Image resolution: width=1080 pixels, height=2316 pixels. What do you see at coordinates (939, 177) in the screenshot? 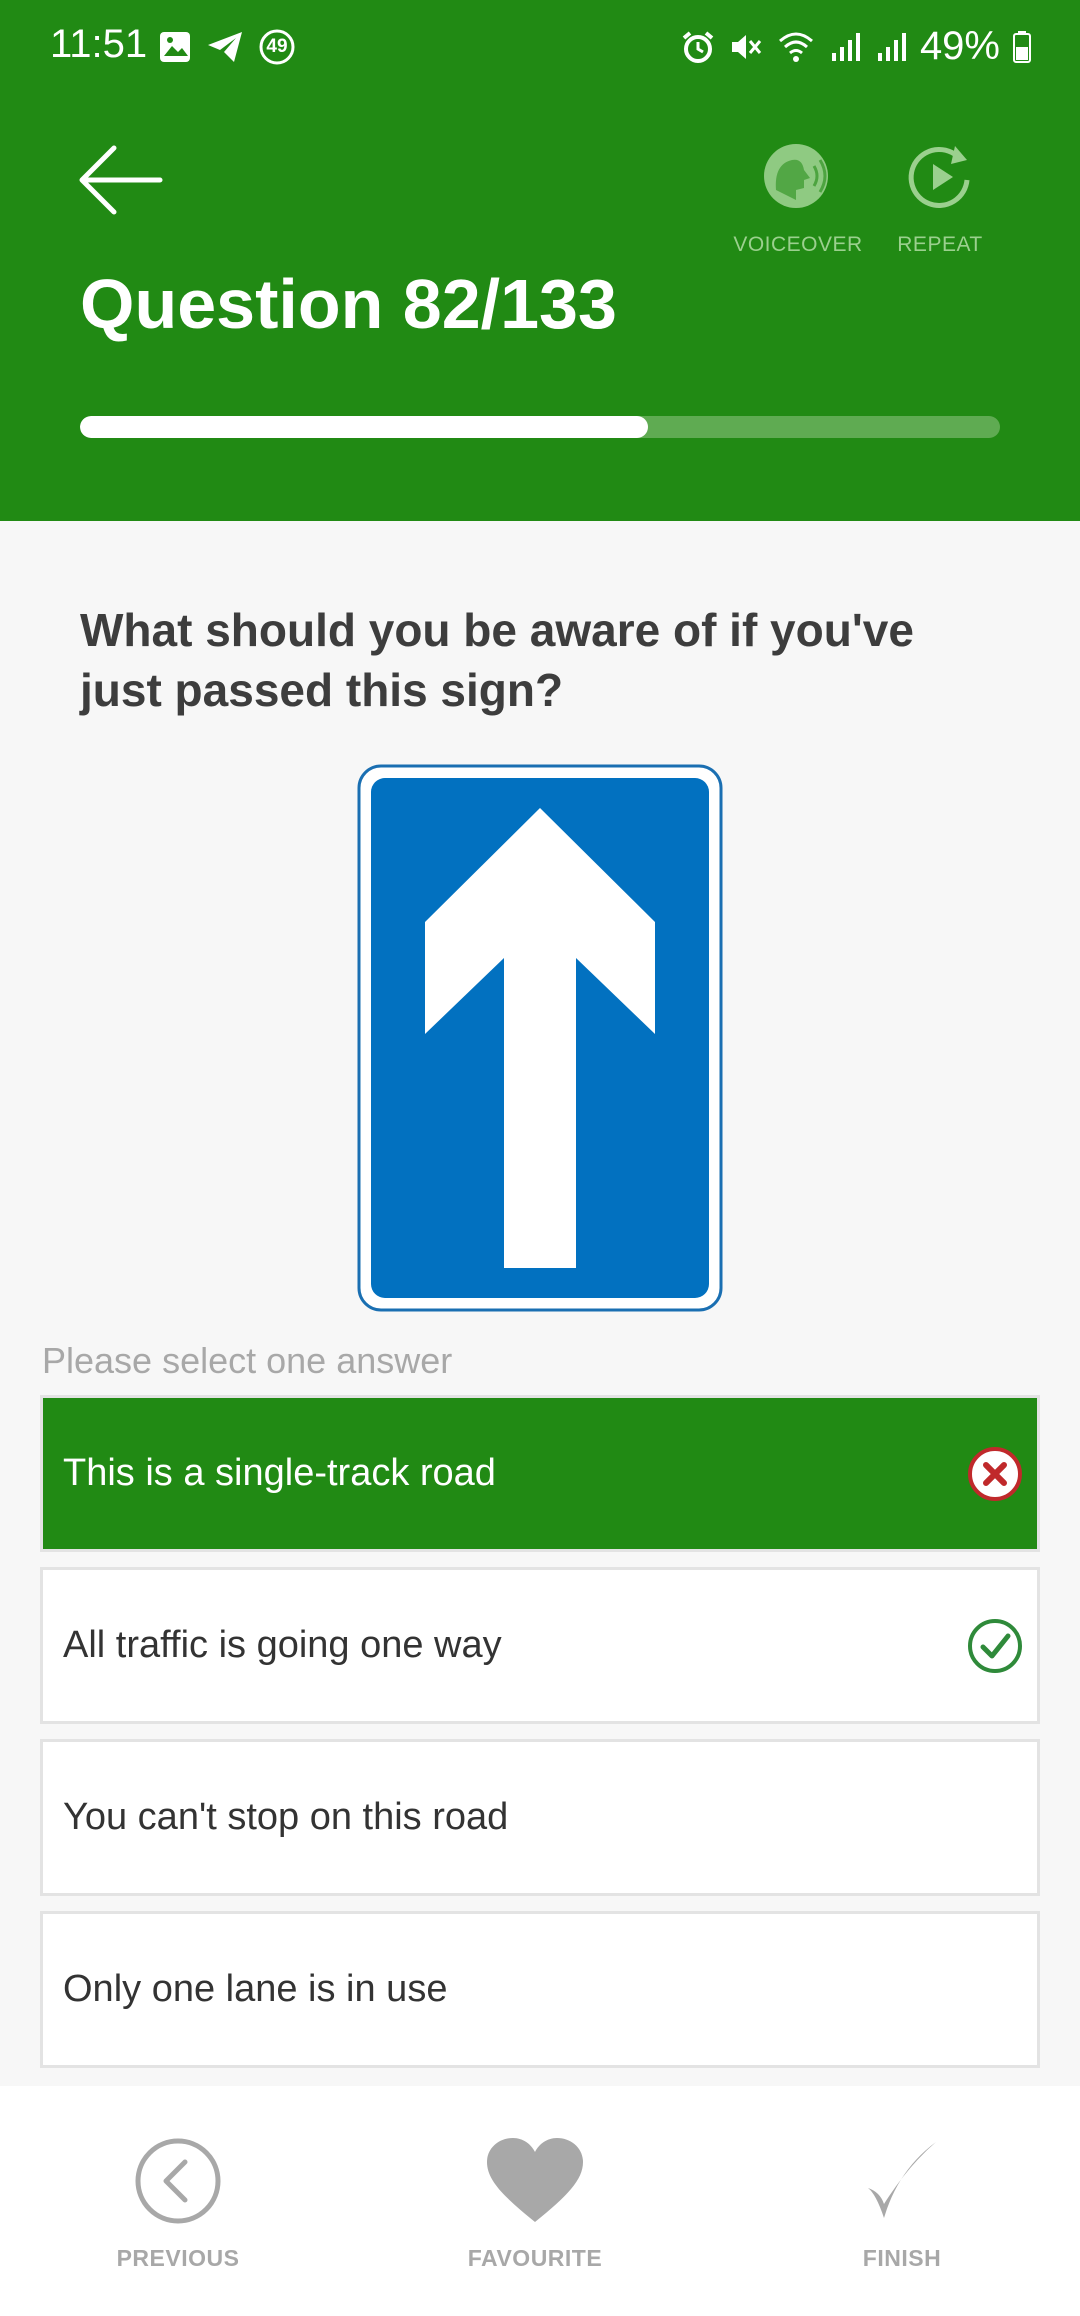
I see `replay-icon` at bounding box center [939, 177].